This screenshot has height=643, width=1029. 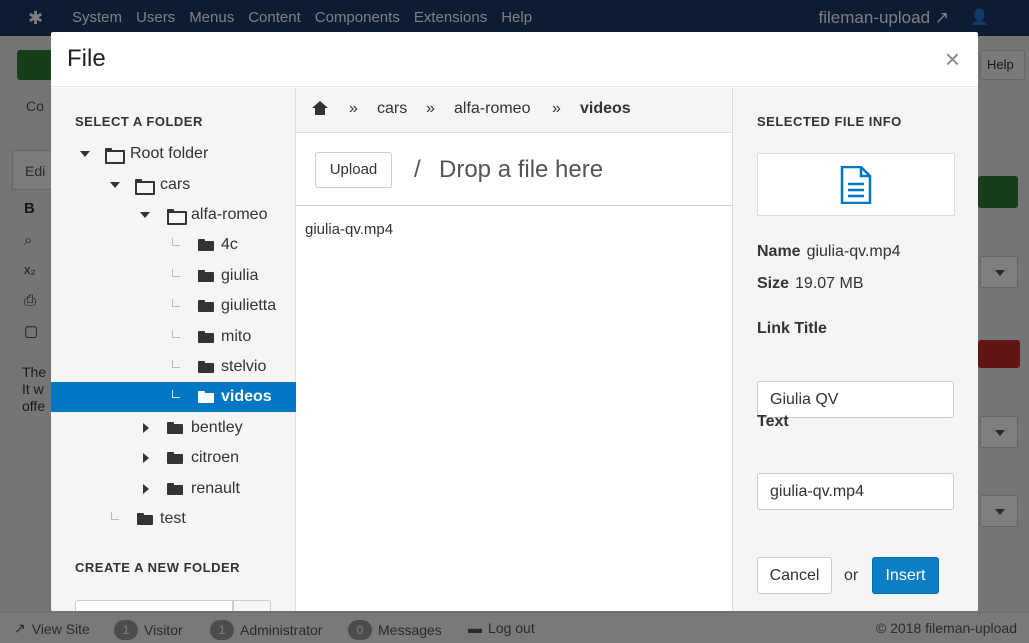 I want to click on tree-item-label: Root folder, so click(x=169, y=153).